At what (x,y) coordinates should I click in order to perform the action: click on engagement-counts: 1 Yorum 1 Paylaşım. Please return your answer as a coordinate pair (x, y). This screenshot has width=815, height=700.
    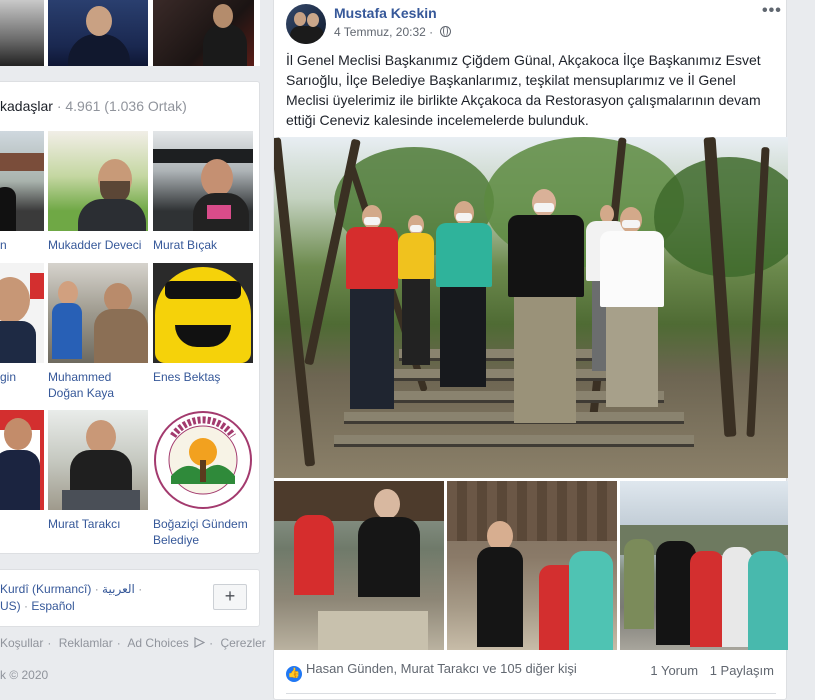
    Looking at the image, I should click on (708, 670).